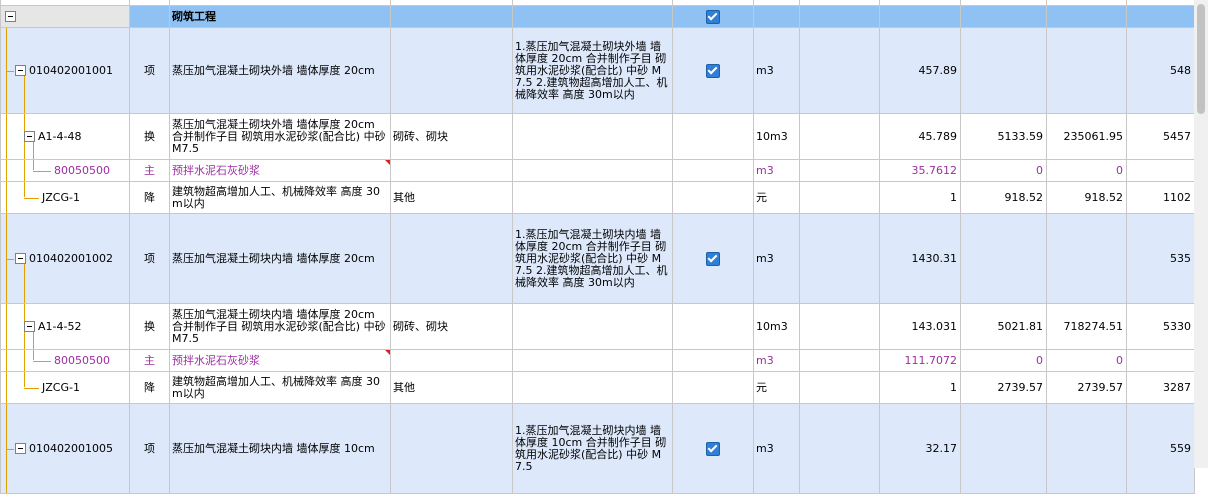 The width and height of the screenshot is (1208, 494). I want to click on row-quantity: 45.789, so click(920, 136).